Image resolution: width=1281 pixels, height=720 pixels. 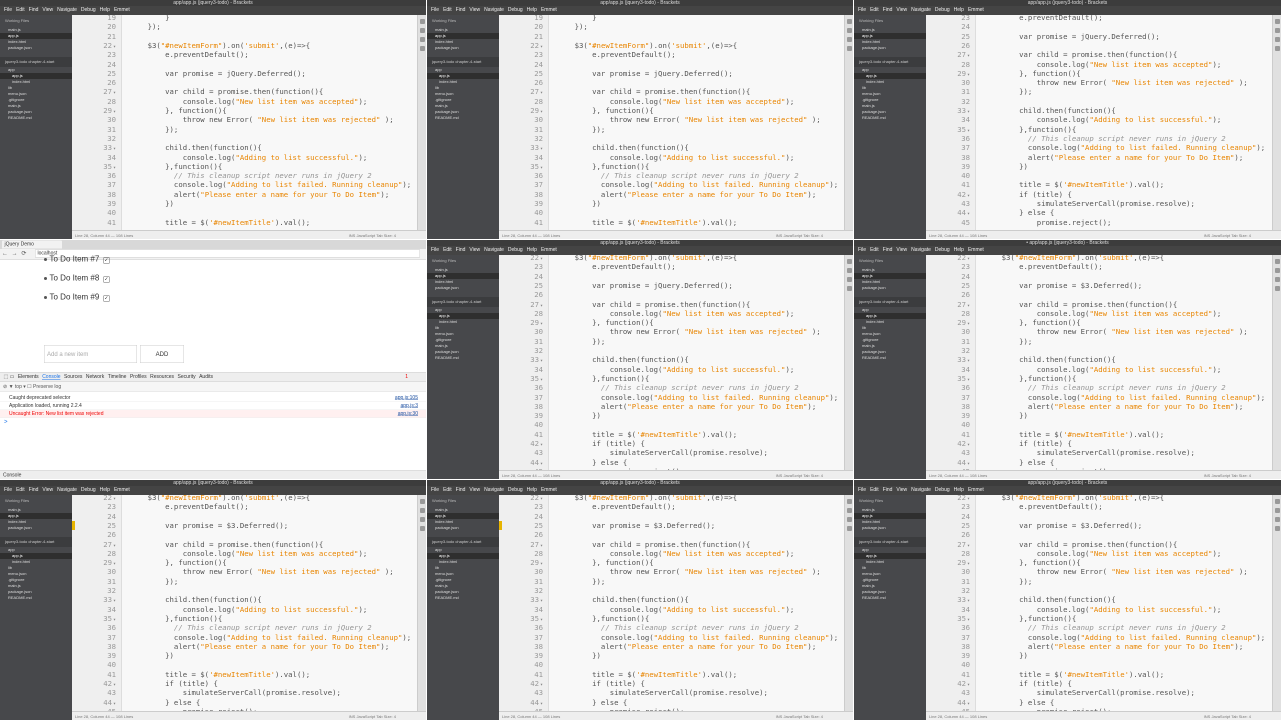 What do you see at coordinates (6, 421) in the screenshot?
I see `console-prompt: >` at bounding box center [6, 421].